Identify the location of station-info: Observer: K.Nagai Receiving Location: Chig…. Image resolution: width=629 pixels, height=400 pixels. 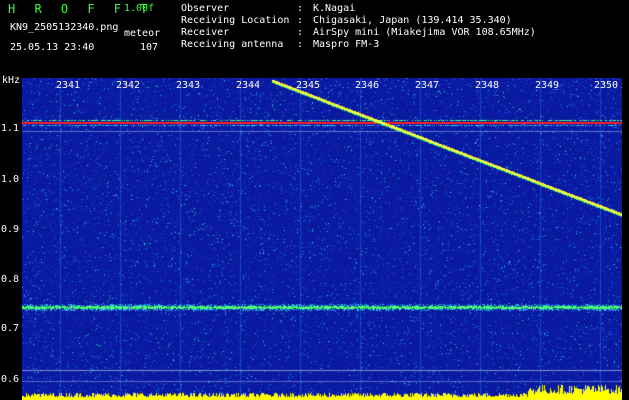
(358, 27).